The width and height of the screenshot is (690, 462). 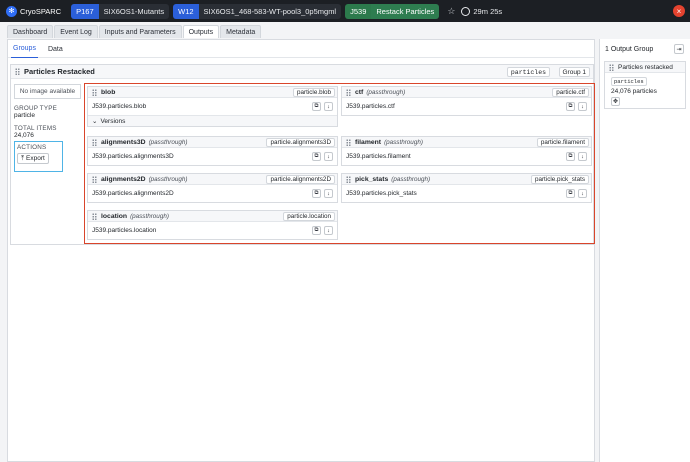 I want to click on tab-inputs-parameters: Inputs and Parameters, so click(x=140, y=31).